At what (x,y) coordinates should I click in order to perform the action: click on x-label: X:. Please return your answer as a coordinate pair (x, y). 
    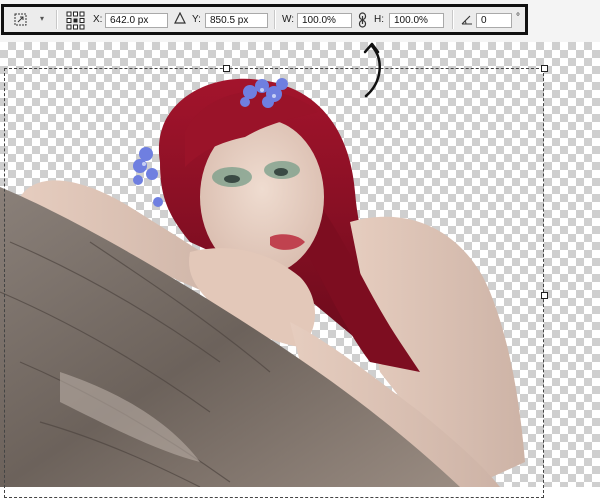
    Looking at the image, I should click on (98, 19).